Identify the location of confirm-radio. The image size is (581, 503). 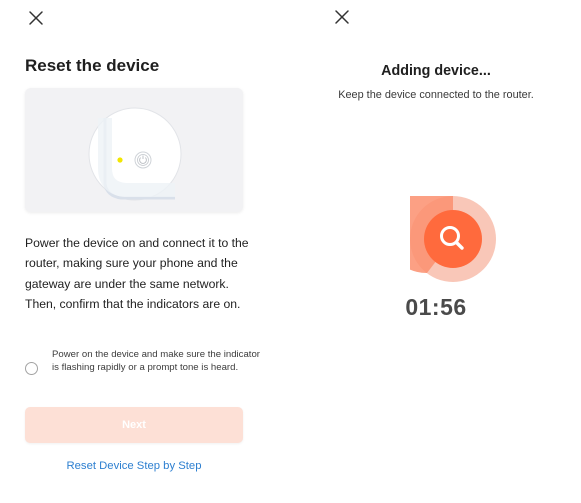
(31, 368).